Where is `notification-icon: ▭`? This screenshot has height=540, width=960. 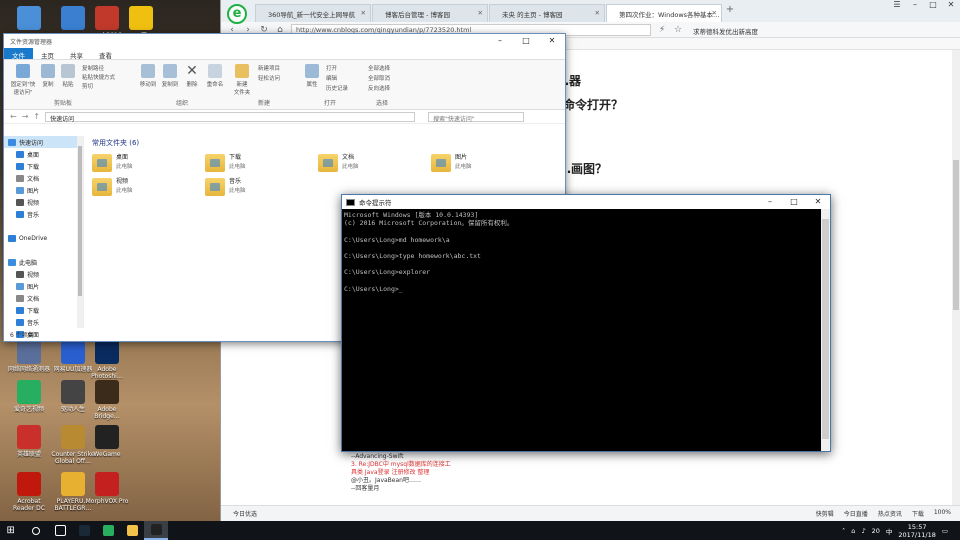 notification-icon: ▭ is located at coordinates (945, 531).